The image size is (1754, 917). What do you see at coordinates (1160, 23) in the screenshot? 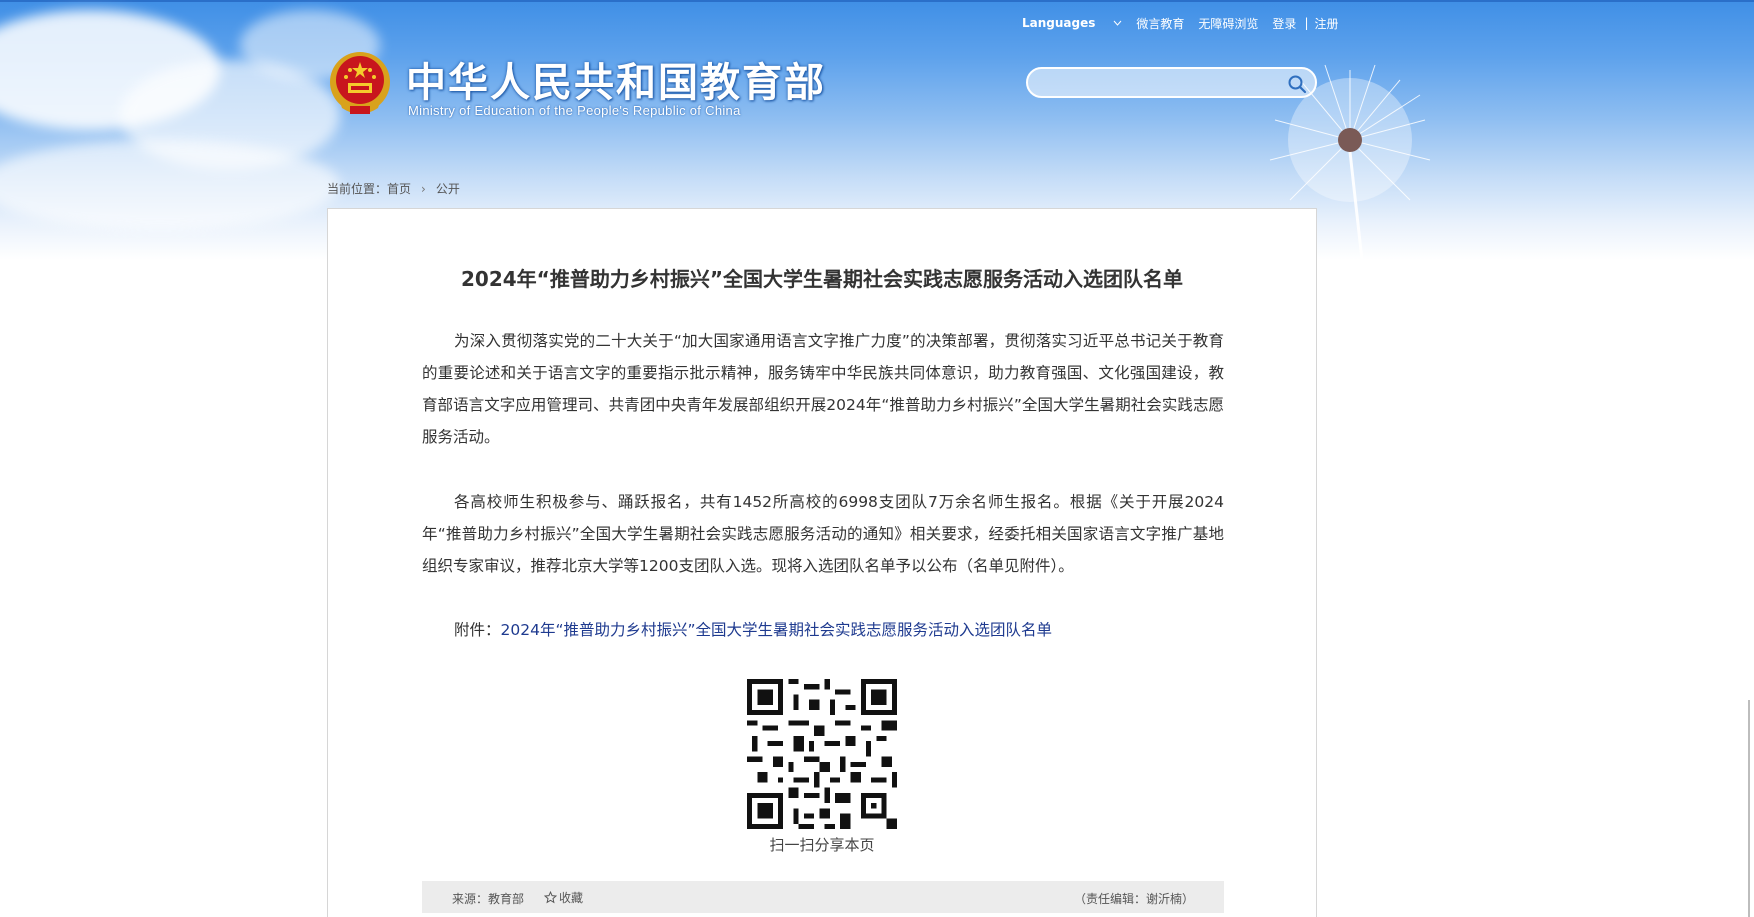
I see `weiyan-link: 微言教育` at bounding box center [1160, 23].